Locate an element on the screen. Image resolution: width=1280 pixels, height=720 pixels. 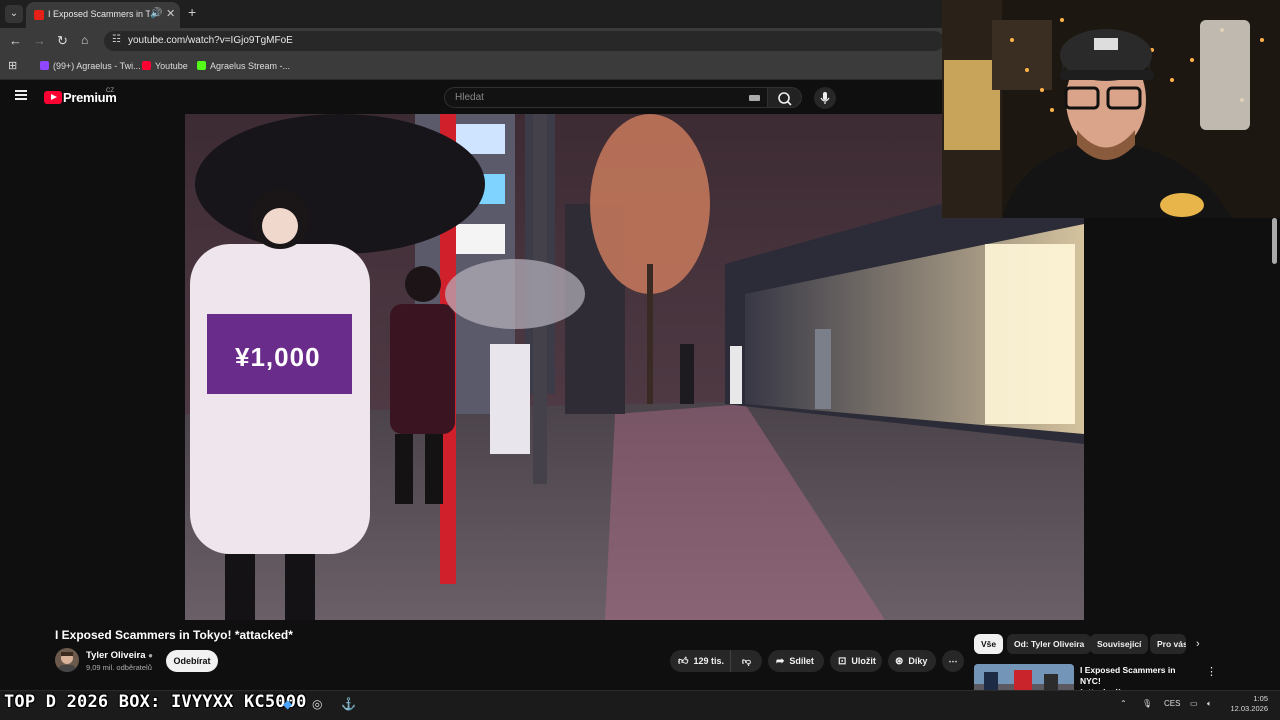
browser-tab-active: I Exposed Scammers in Tokyo 🔊 ✕ is located at coordinates (103, 15).